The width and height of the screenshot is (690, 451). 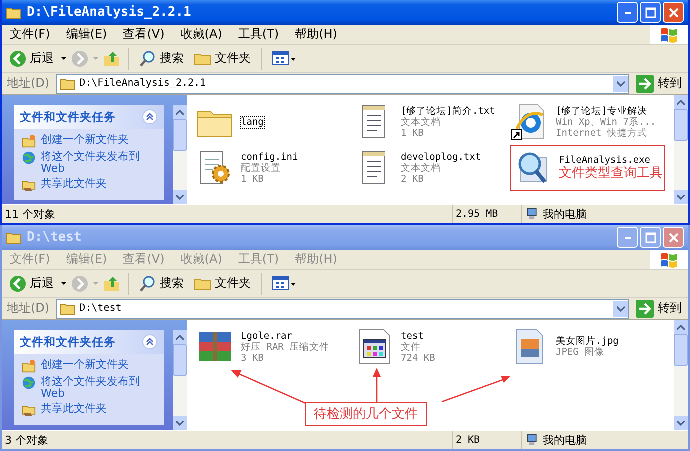 What do you see at coordinates (285, 347) in the screenshot?
I see `file-type: 好压 RAR 压缩文件` at bounding box center [285, 347].